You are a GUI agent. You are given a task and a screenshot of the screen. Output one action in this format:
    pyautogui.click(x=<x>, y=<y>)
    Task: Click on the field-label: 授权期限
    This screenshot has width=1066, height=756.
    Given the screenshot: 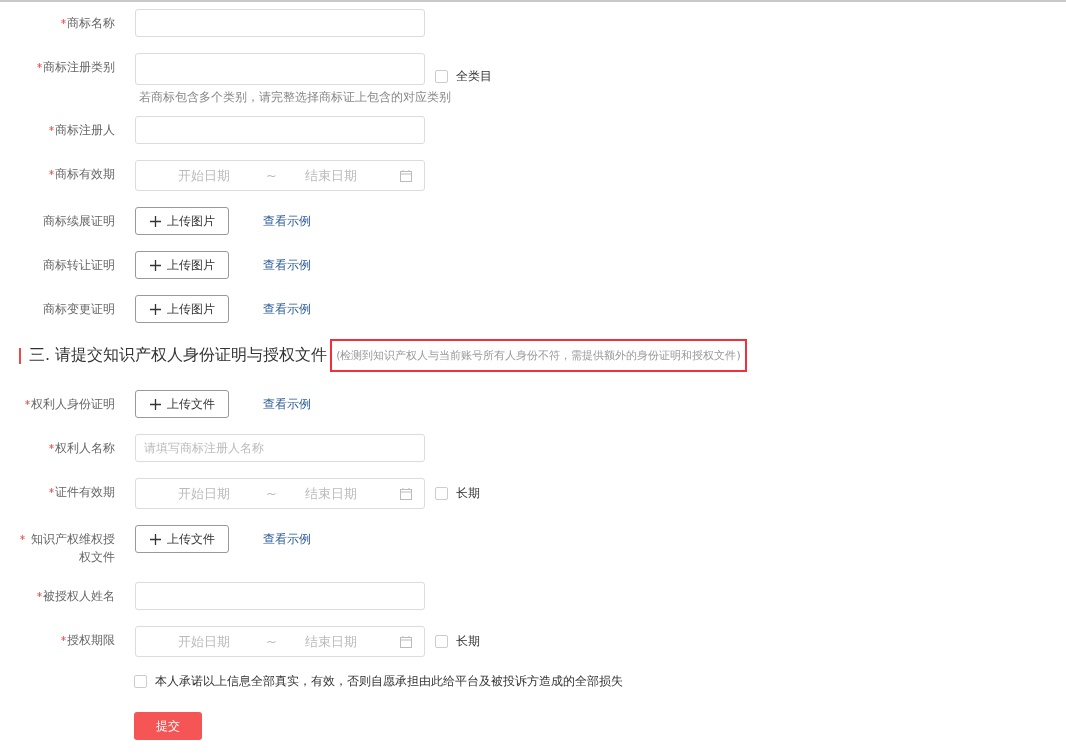 What is the action you would take?
    pyautogui.click(x=91, y=640)
    